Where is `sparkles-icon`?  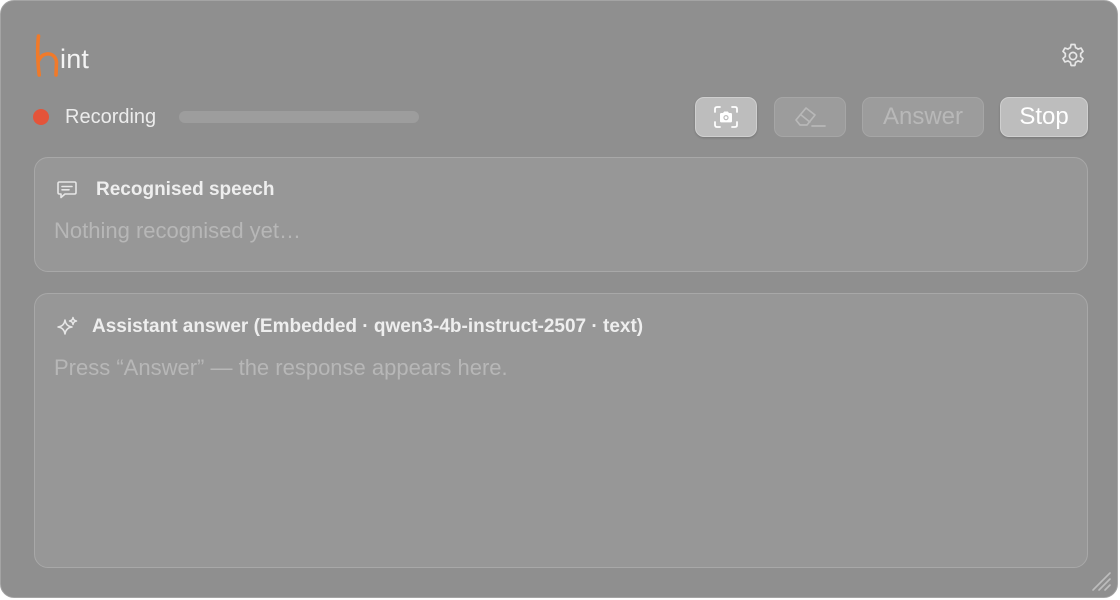 sparkles-icon is located at coordinates (67, 325).